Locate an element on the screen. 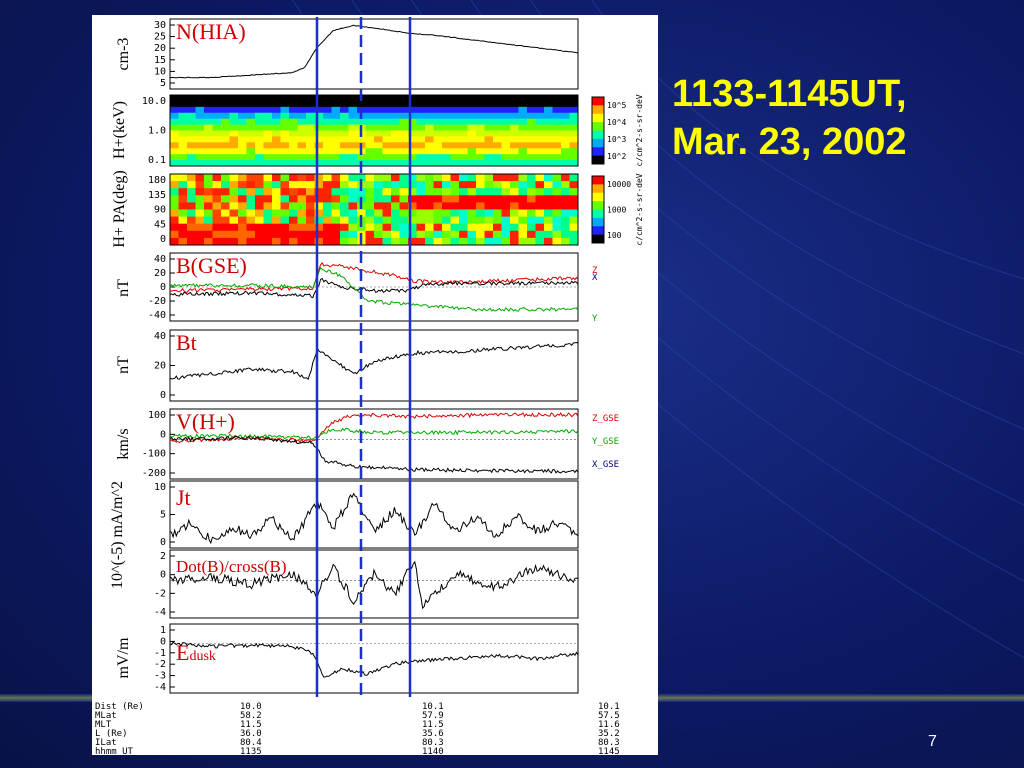 The width and height of the screenshot is (1024, 768). slide-title-line-2: Mar. 23, 2002 is located at coordinates (789, 142).